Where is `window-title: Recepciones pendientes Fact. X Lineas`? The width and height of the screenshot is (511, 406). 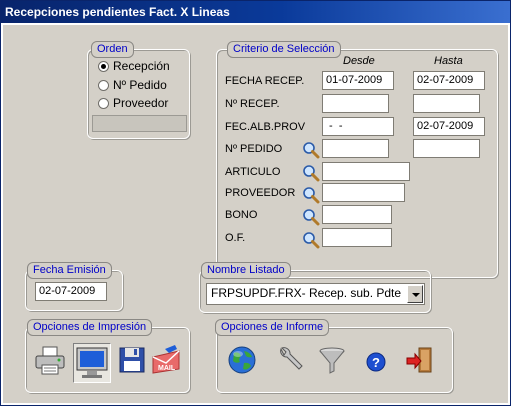 window-title: Recepciones pendientes Fact. X Lineas is located at coordinates (117, 12).